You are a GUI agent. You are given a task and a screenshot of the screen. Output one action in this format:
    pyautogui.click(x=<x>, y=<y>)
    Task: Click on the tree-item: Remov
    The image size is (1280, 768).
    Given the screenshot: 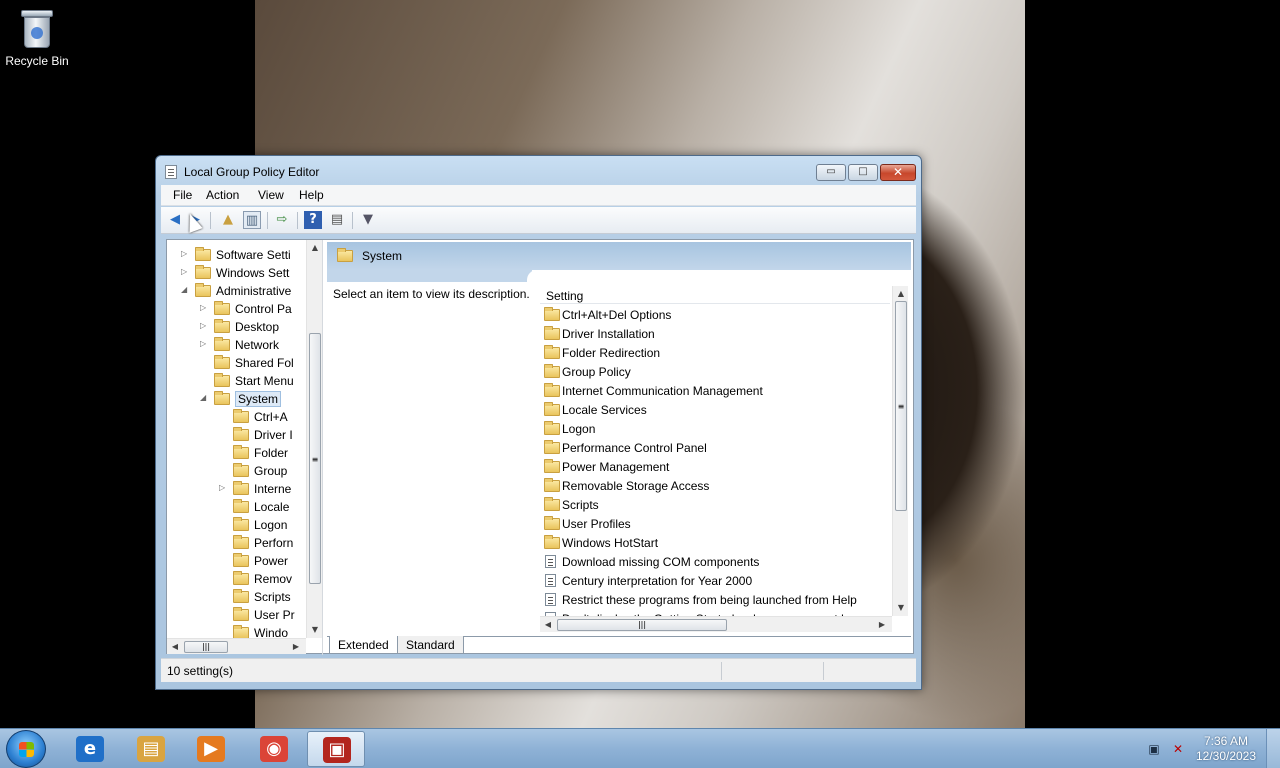 What is the action you would take?
    pyautogui.click(x=244, y=580)
    